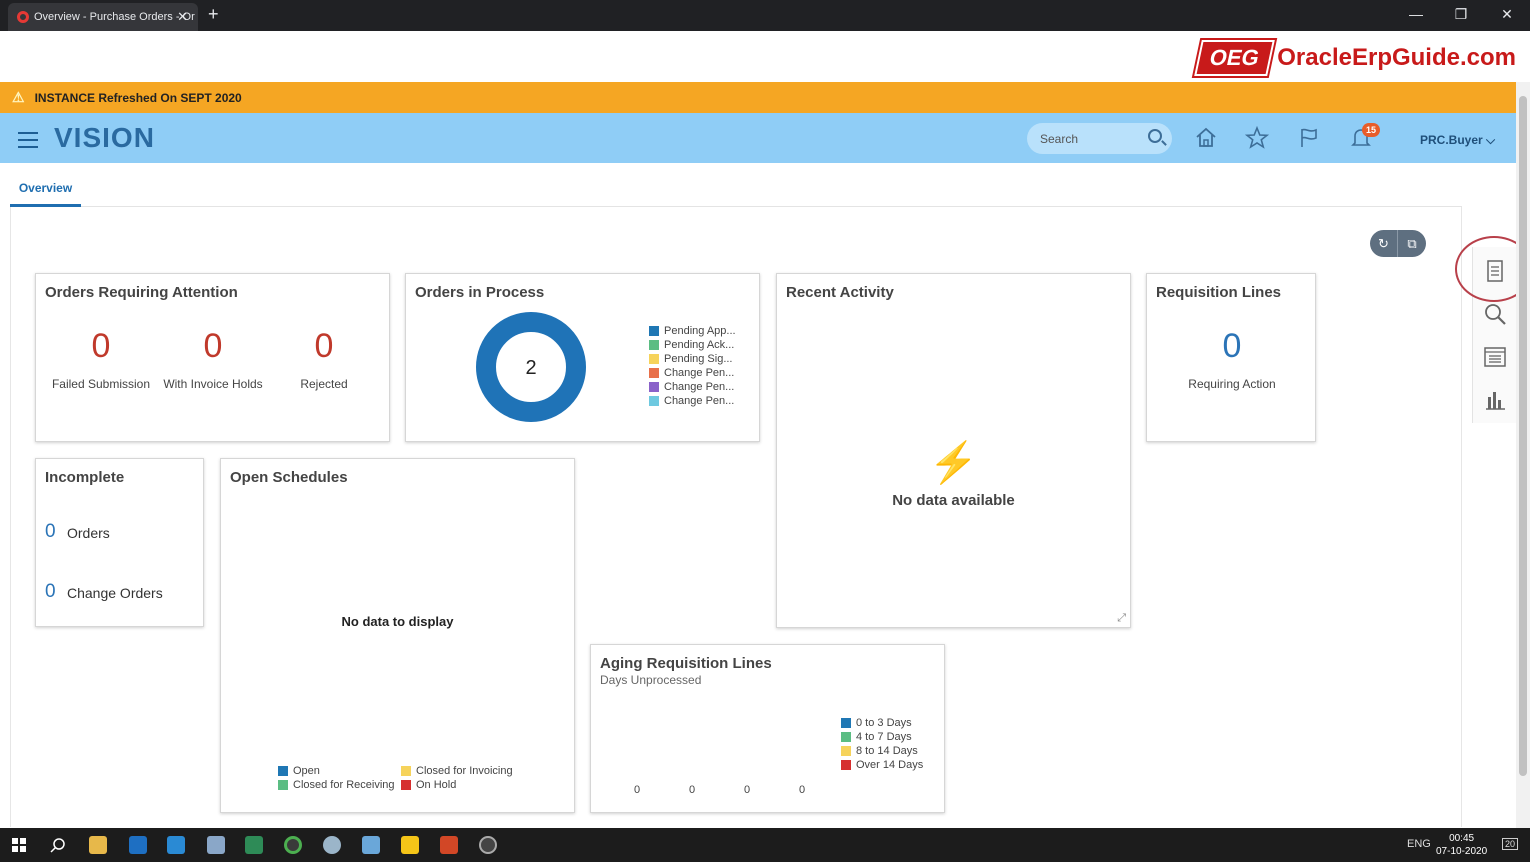 The width and height of the screenshot is (1530, 862). Describe the element at coordinates (1507, 14) in the screenshot. I see `window-close-button: ✕` at that location.